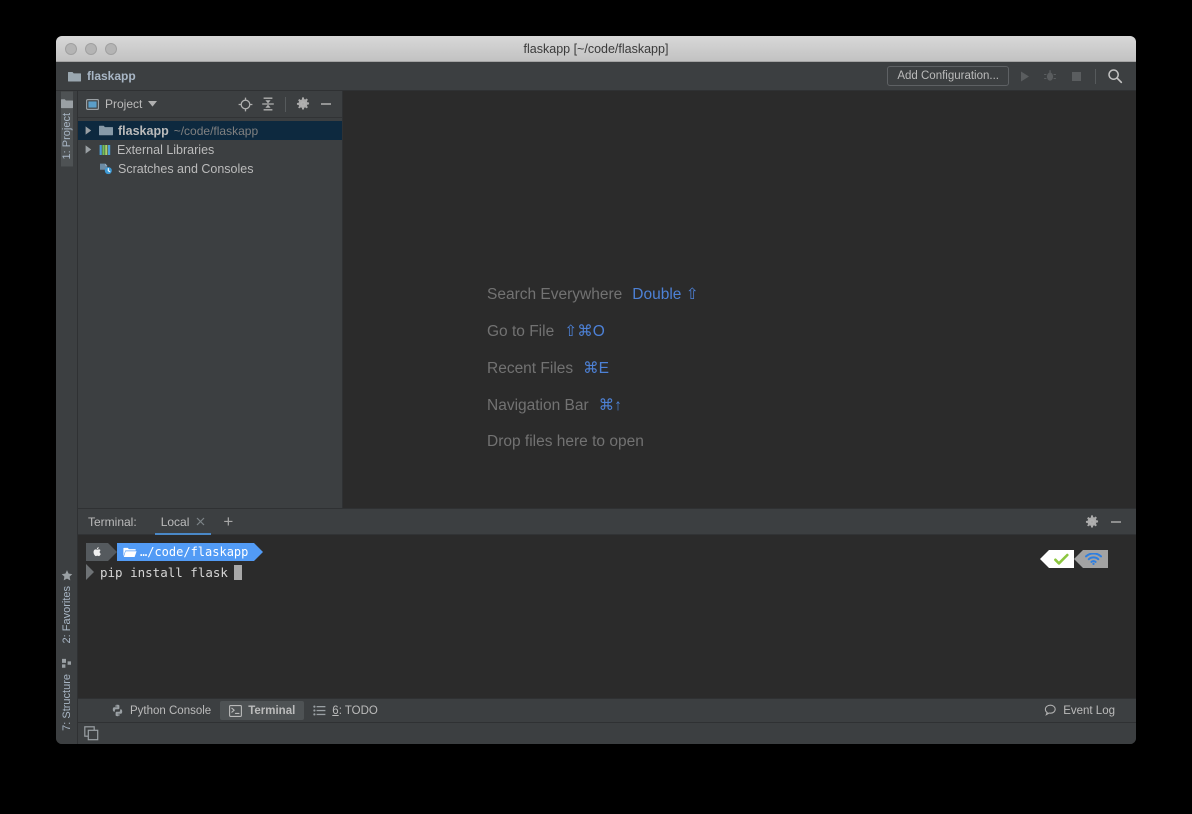  I want to click on tree-node-label: External Libraries, so click(166, 149).